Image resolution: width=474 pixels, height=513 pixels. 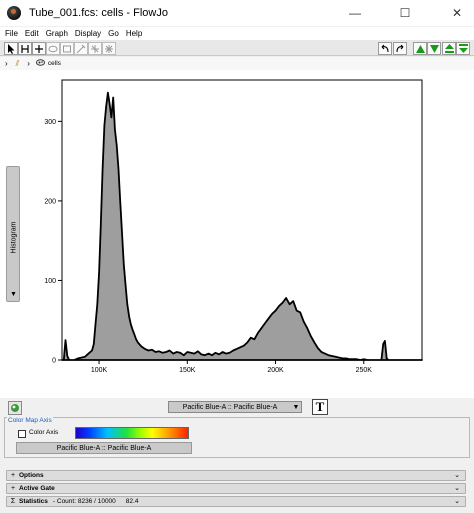 I want to click on next-sample-icon, so click(x=463, y=48).